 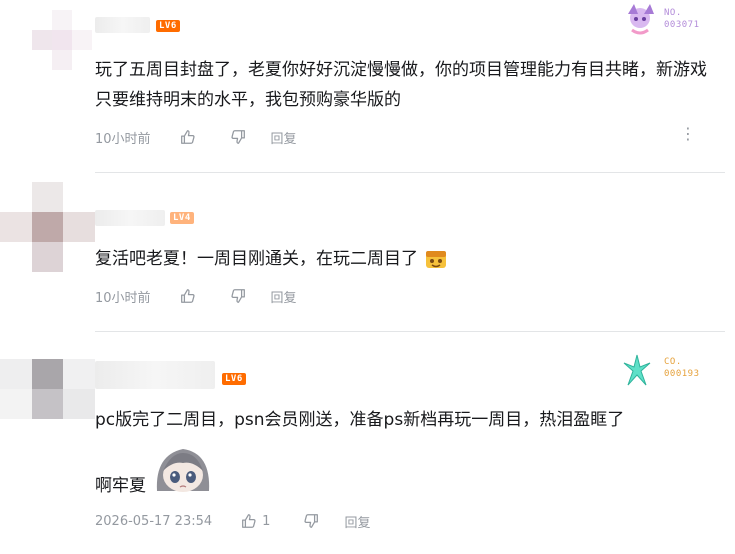 I want to click on like-count: 1, so click(x=266, y=521).